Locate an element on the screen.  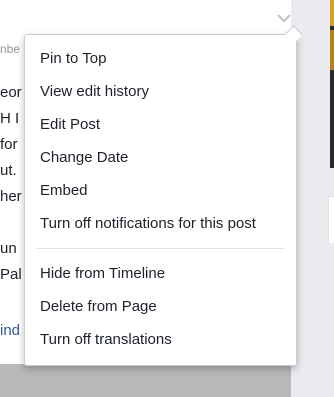
menu-item-view-edit-history: View edit history is located at coordinates (160, 91).